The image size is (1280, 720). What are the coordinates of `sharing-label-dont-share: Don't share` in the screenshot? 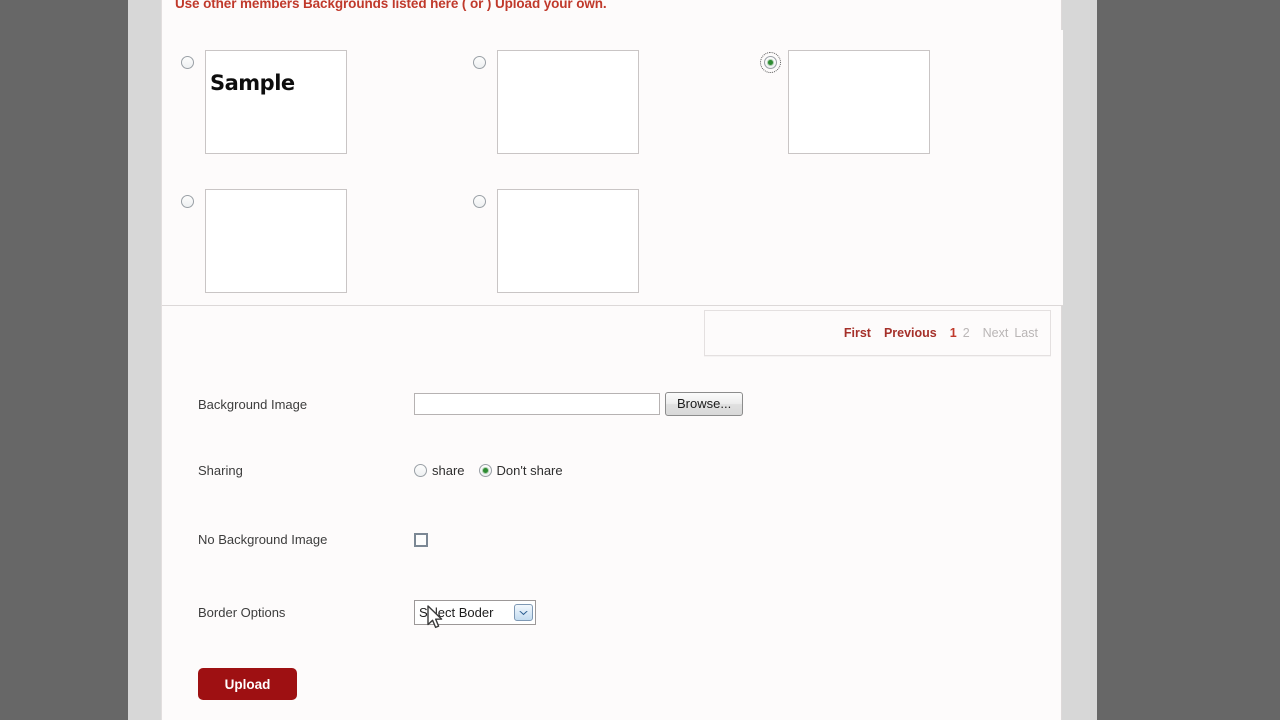 It's located at (529, 470).